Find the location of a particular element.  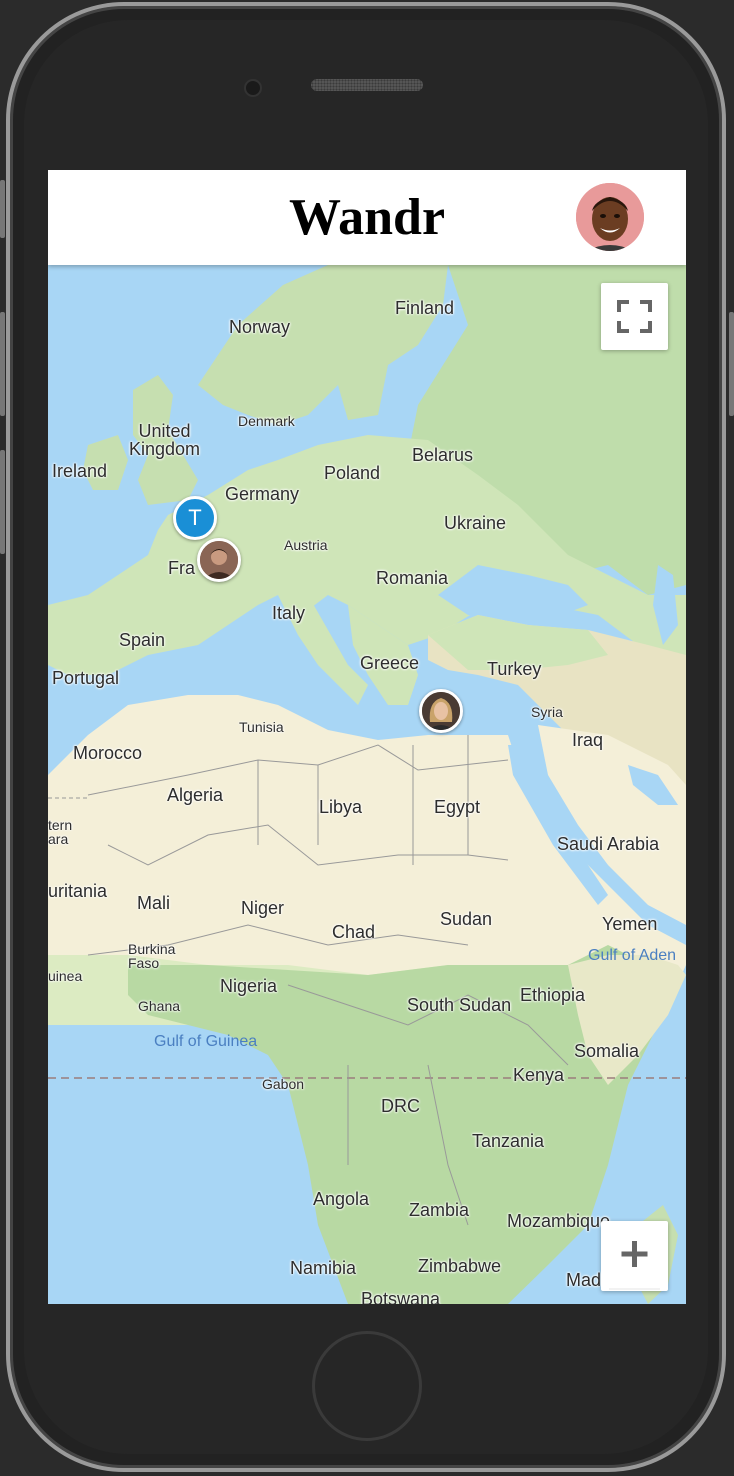

map-label-poland: Poland is located at coordinates (352, 473).